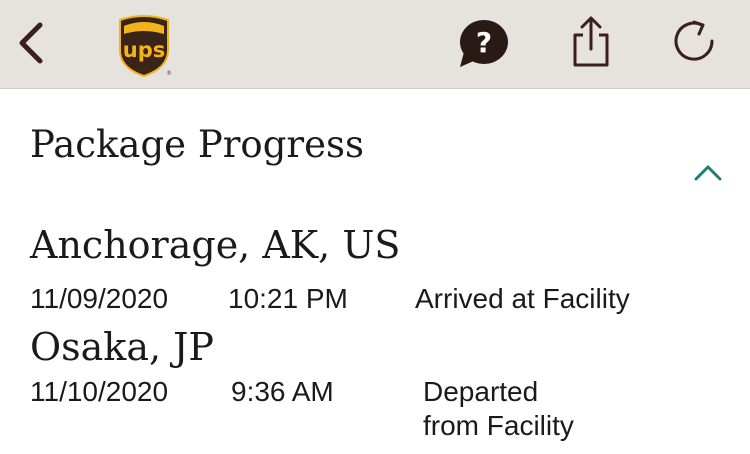 The height and width of the screenshot is (454, 750). Describe the element at coordinates (215, 245) in the screenshot. I see `event-location: Anchorage, AK, US` at that location.